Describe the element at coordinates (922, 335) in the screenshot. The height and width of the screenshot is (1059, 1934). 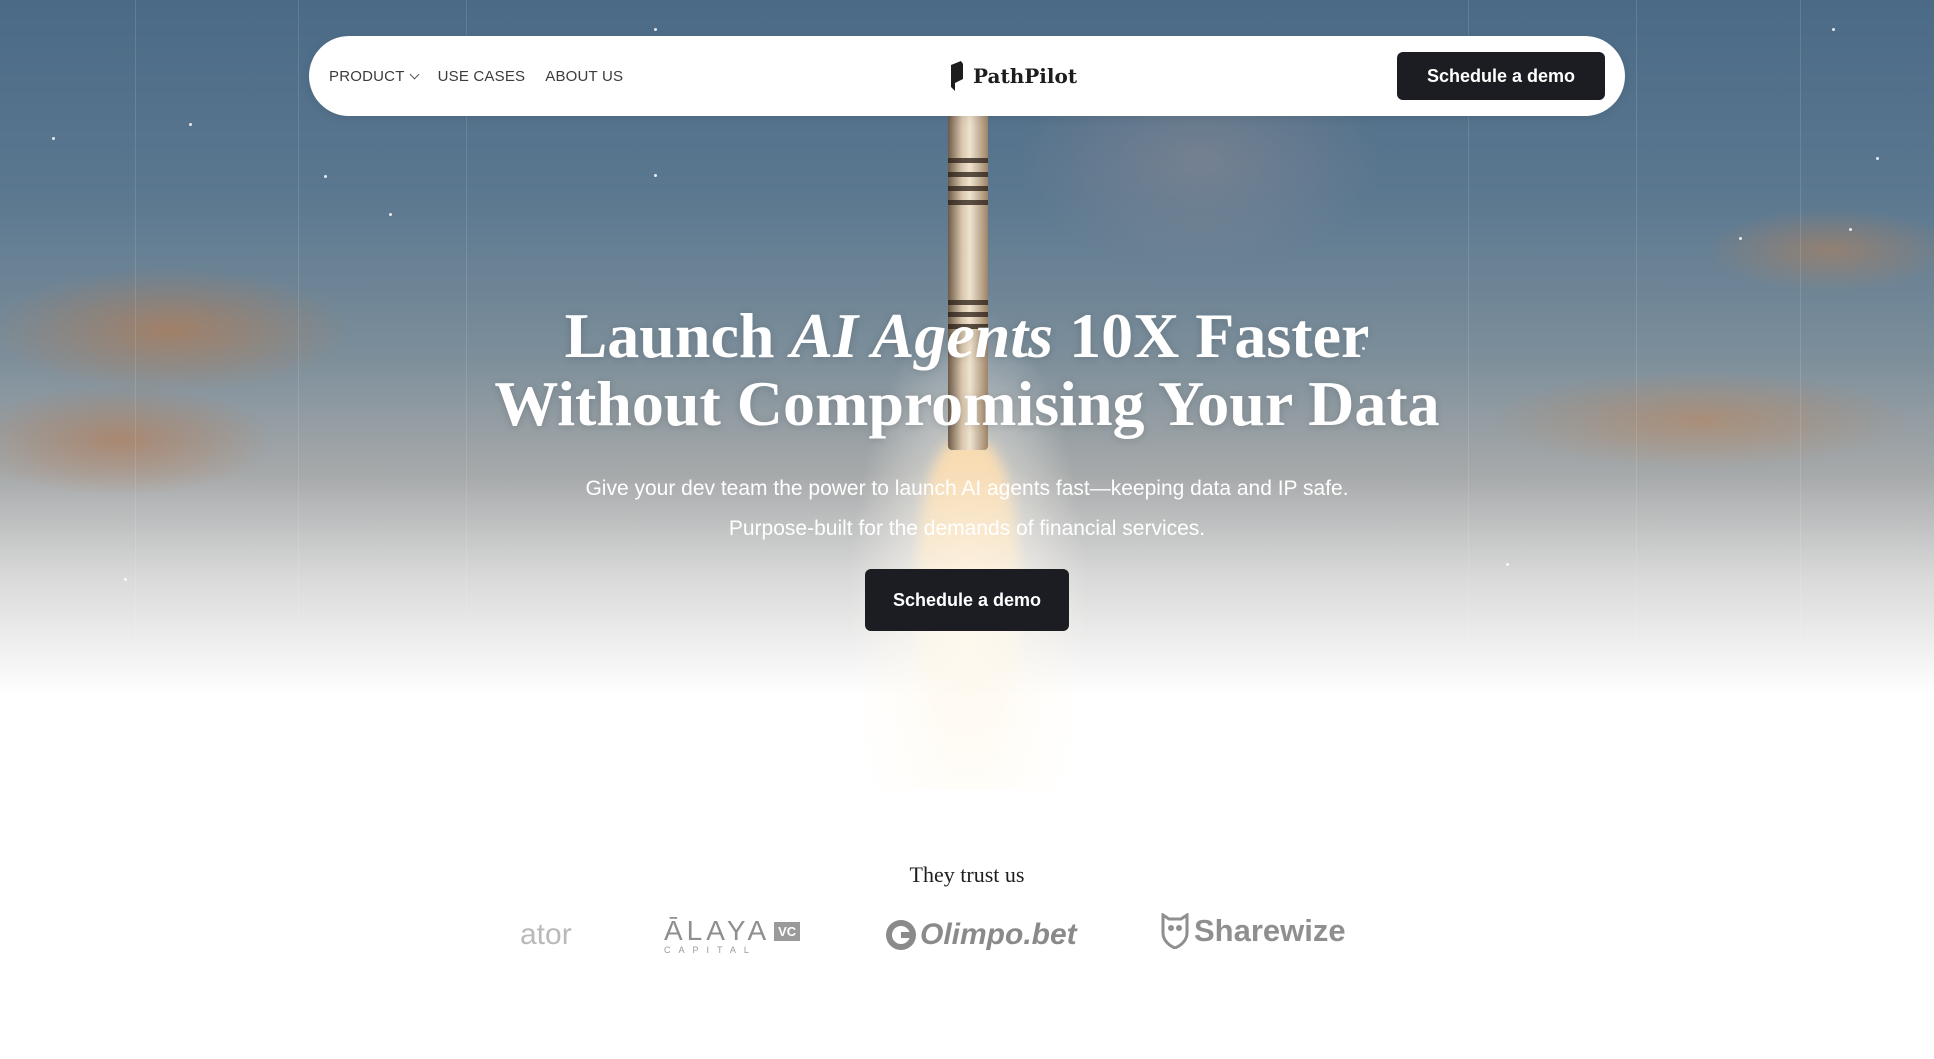
I see `headline-emphasis: AI Agents` at that location.